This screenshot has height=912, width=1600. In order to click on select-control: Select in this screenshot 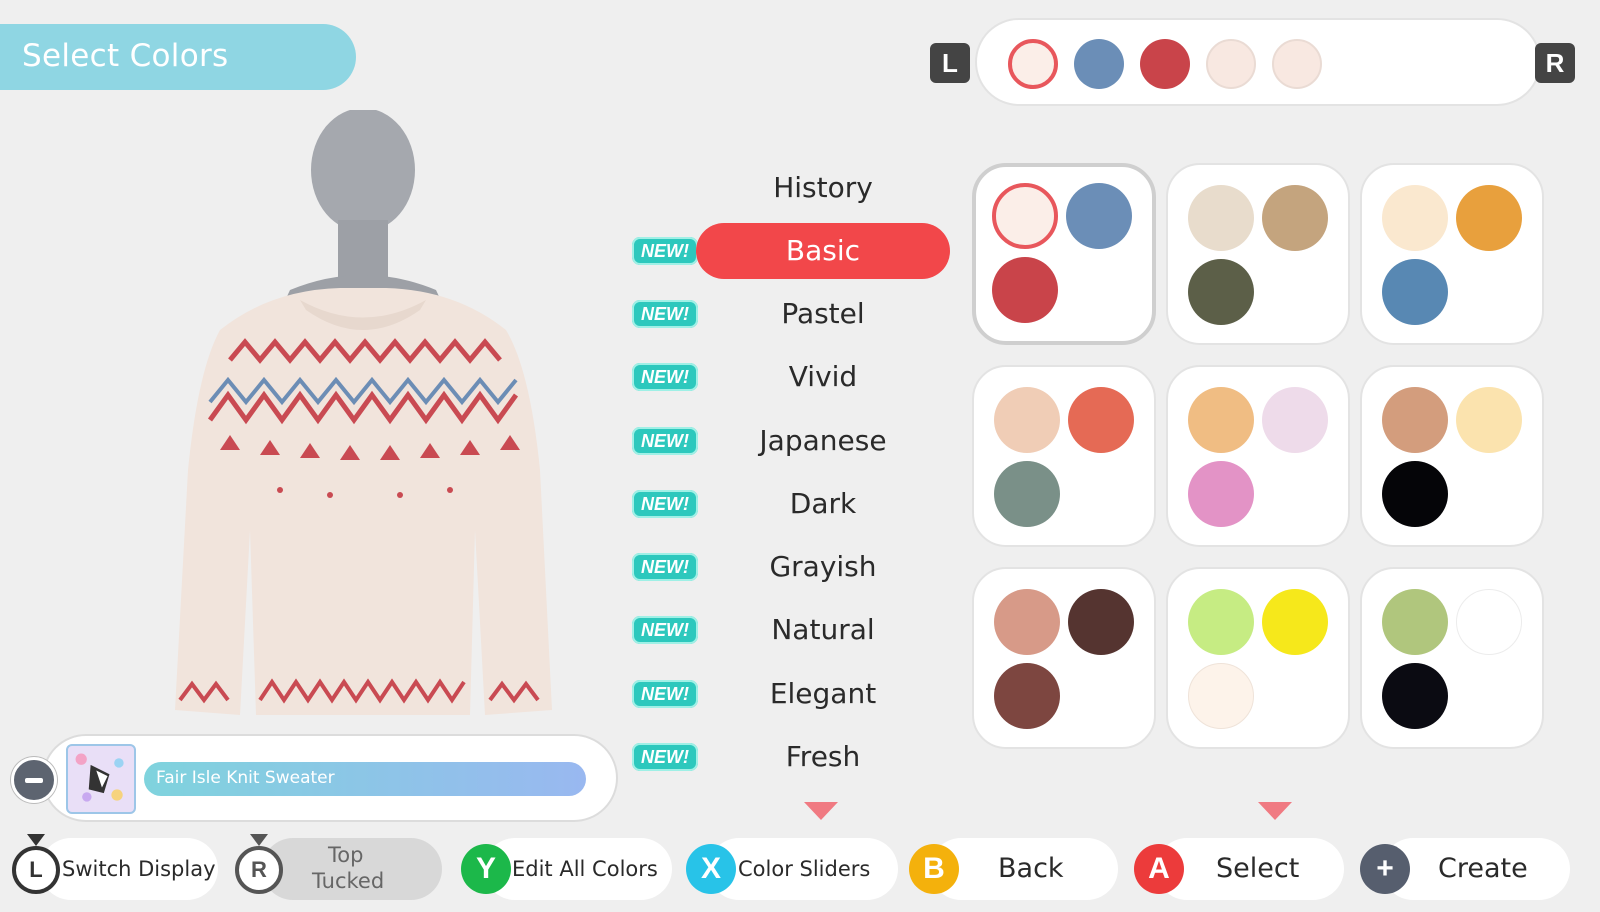, I will do `click(1250, 869)`.